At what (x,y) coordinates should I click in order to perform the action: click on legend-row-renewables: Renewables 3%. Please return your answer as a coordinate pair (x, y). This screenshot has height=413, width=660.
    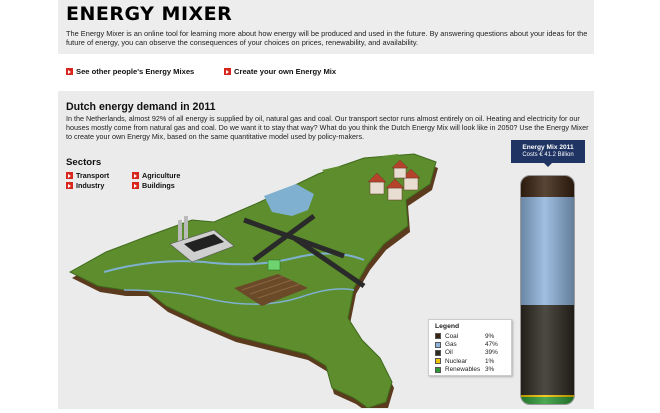
    Looking at the image, I should click on (470, 370).